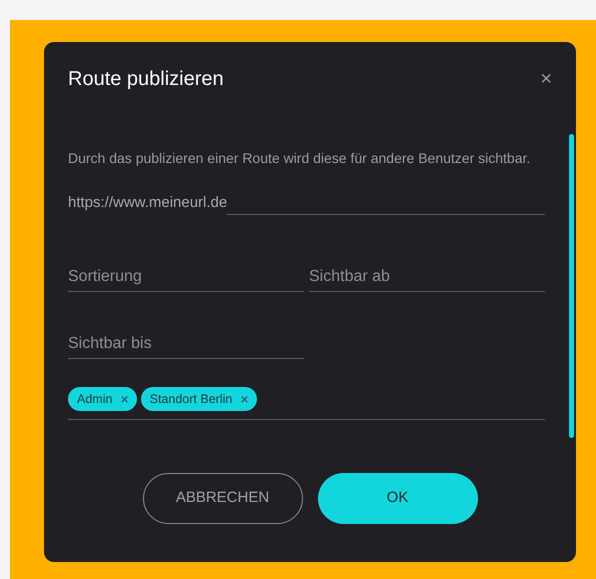 The height and width of the screenshot is (579, 596). What do you see at coordinates (300, 158) in the screenshot?
I see `description-text: Durch das publizieren einer Route wird diese für andere Benutzer sichtbar.` at bounding box center [300, 158].